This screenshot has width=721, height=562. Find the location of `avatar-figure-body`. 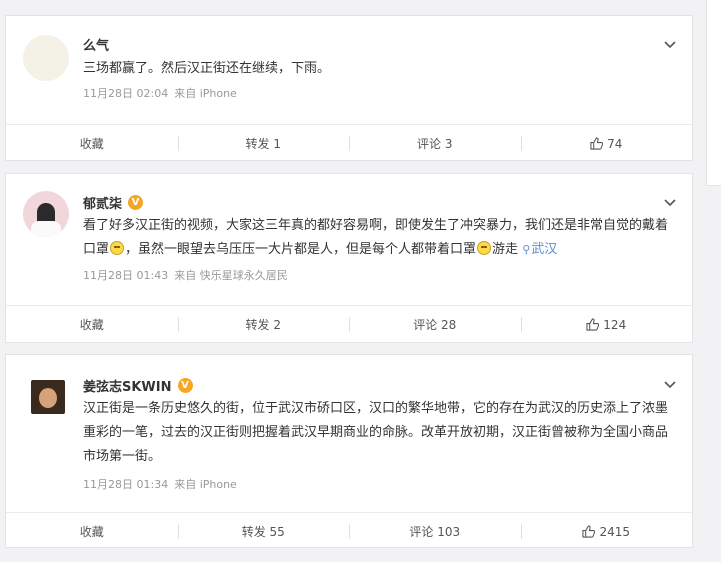

avatar-figure-body is located at coordinates (46, 229).